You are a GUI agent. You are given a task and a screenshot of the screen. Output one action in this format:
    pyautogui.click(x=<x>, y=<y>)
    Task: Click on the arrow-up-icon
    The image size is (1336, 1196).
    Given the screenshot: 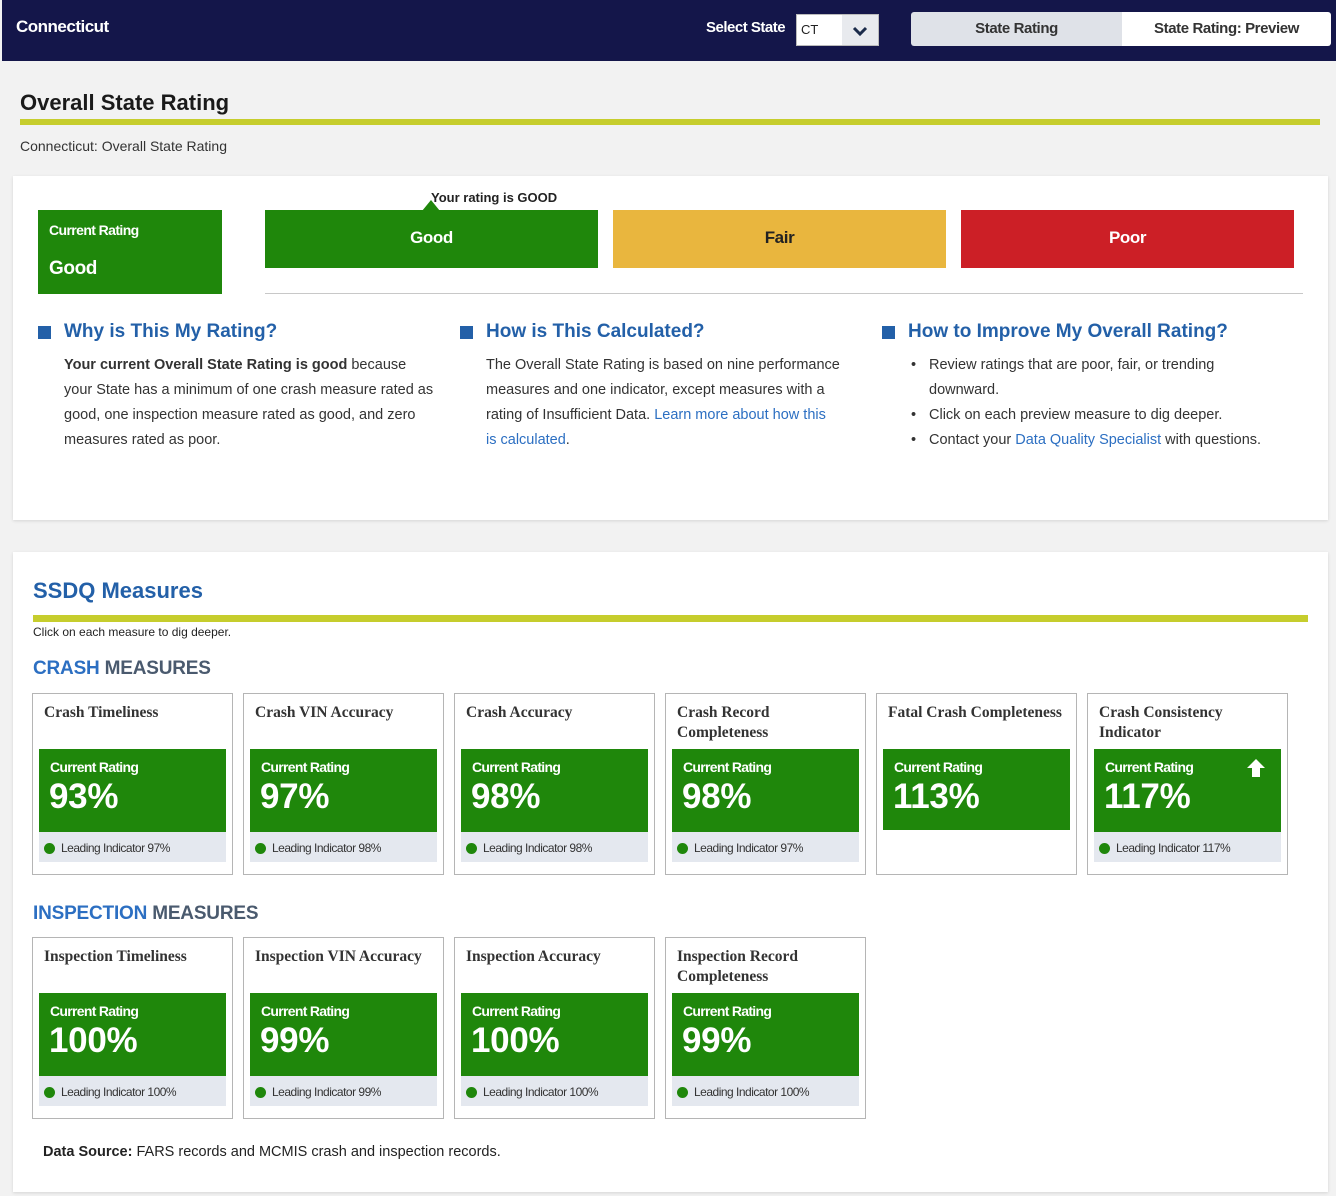 What is the action you would take?
    pyautogui.click(x=1256, y=770)
    